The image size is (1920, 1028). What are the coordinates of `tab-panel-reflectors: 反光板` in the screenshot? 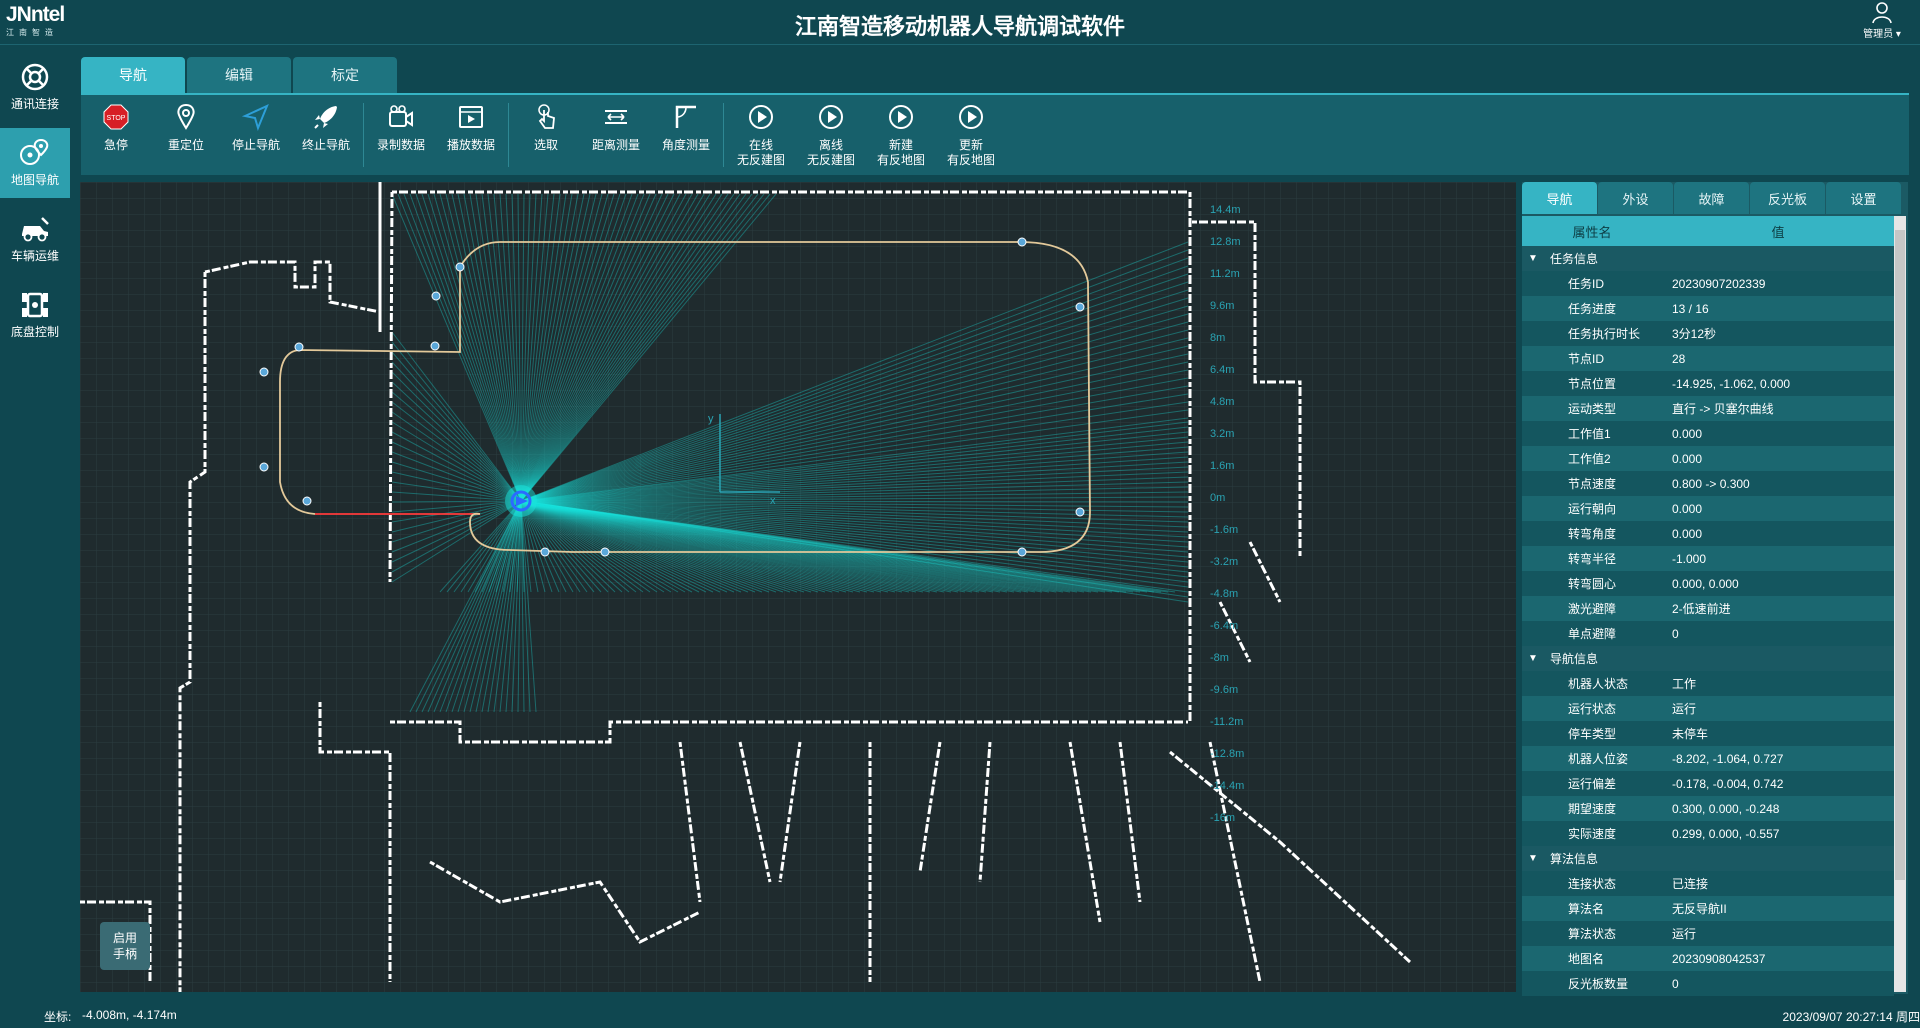 It's located at (1787, 198).